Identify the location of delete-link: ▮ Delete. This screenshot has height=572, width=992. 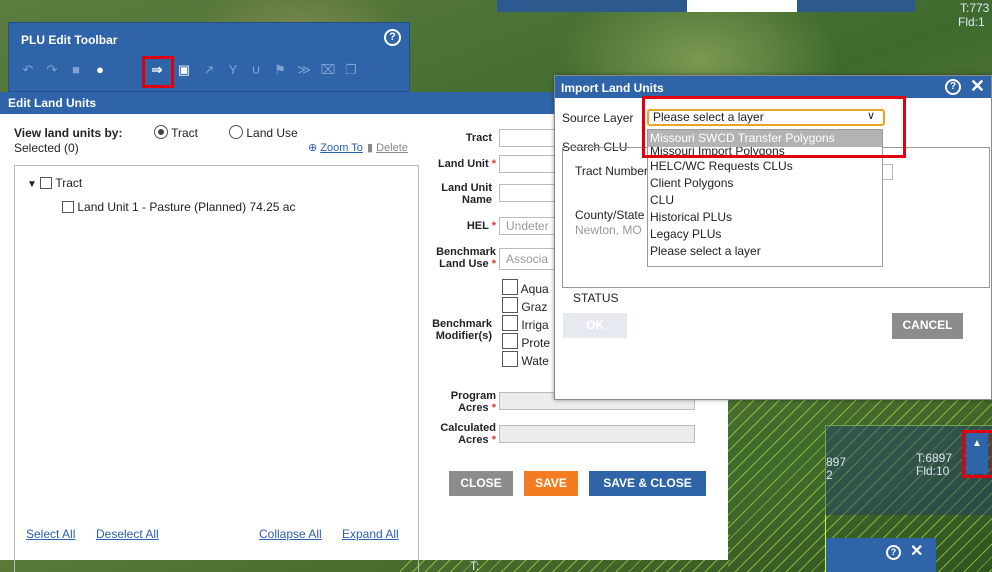
(387, 147).